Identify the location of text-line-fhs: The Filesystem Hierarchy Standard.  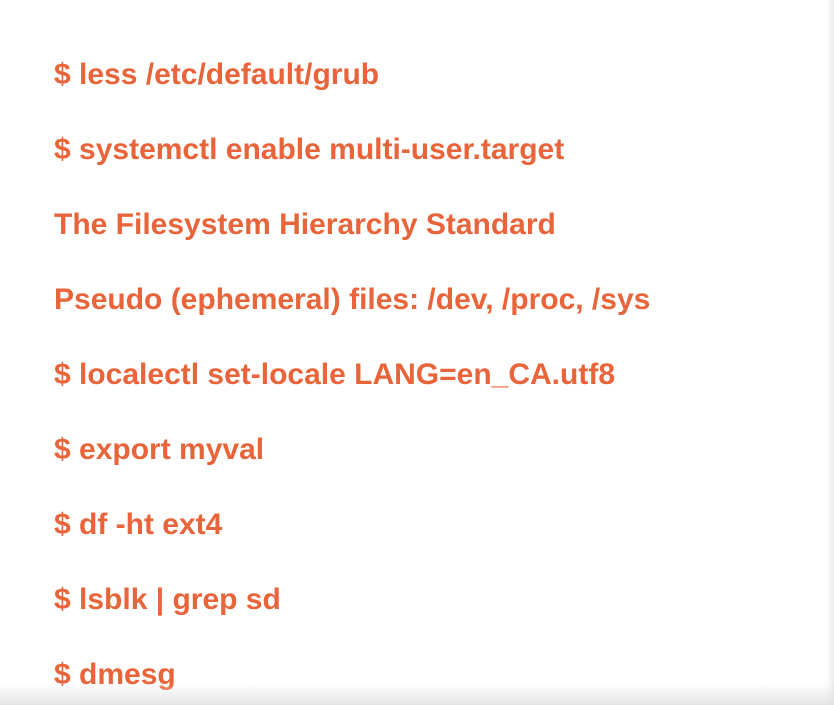
(305, 224).